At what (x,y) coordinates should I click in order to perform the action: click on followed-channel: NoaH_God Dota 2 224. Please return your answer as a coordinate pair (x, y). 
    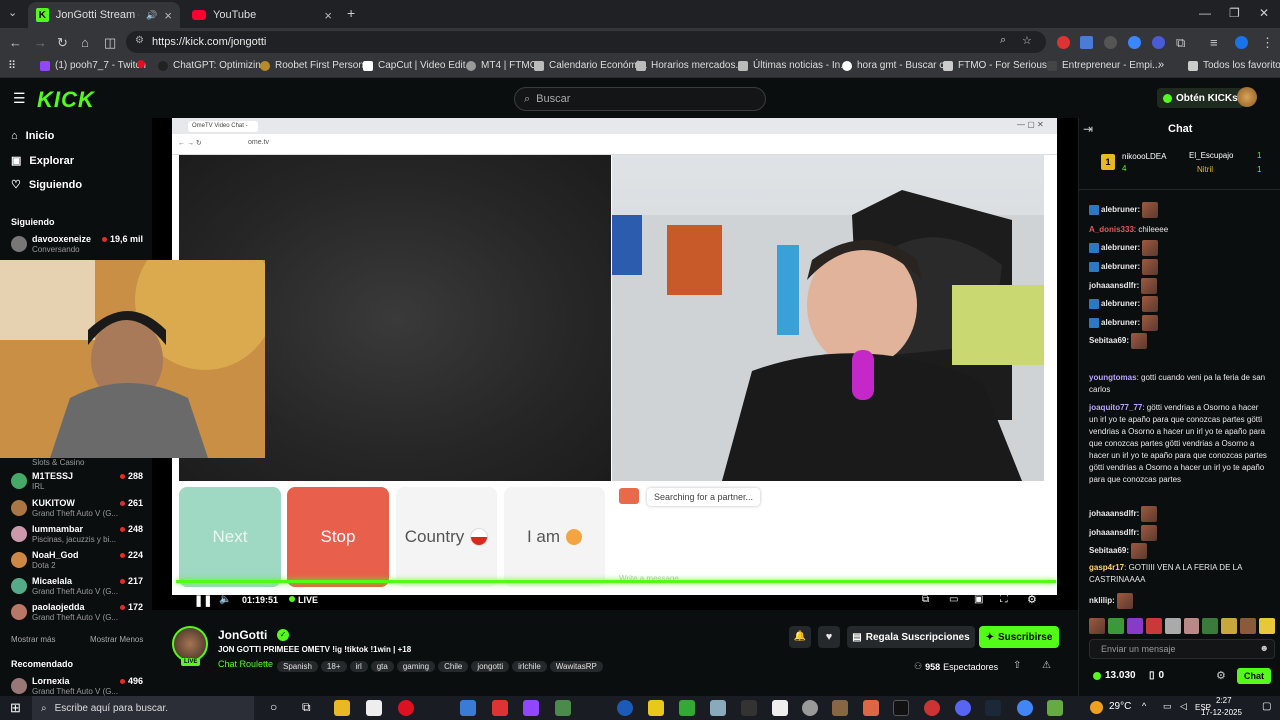
    Looking at the image, I should click on (79, 561).